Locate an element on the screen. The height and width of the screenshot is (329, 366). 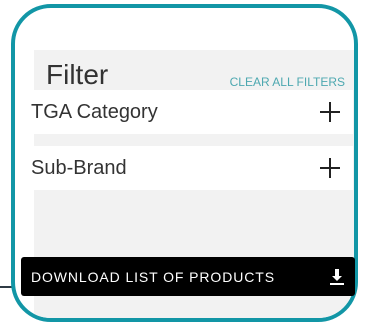
download-products-button: DOWNLOAD LIST OF PRODUCTS is located at coordinates (188, 276).